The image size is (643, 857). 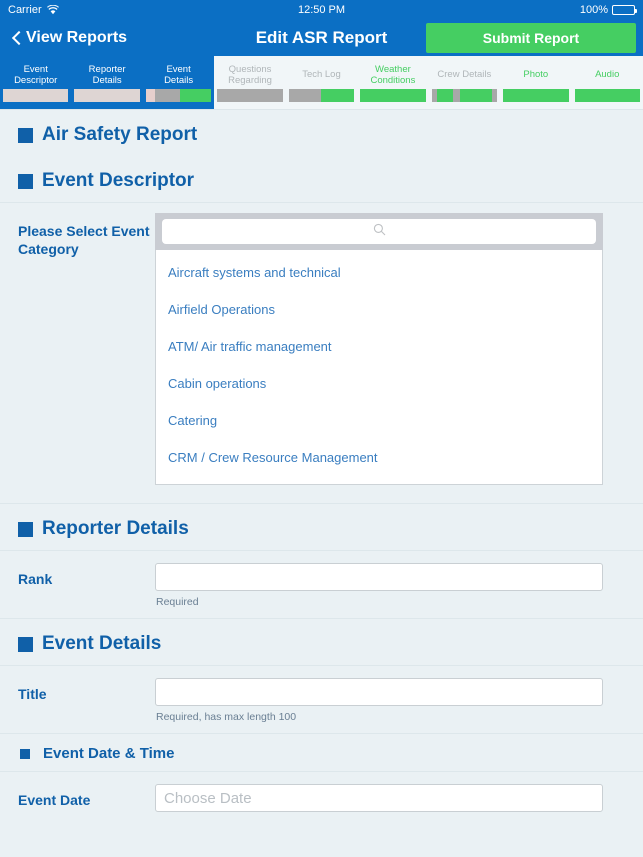 I want to click on report-title: Air Safety Report, so click(x=120, y=134).